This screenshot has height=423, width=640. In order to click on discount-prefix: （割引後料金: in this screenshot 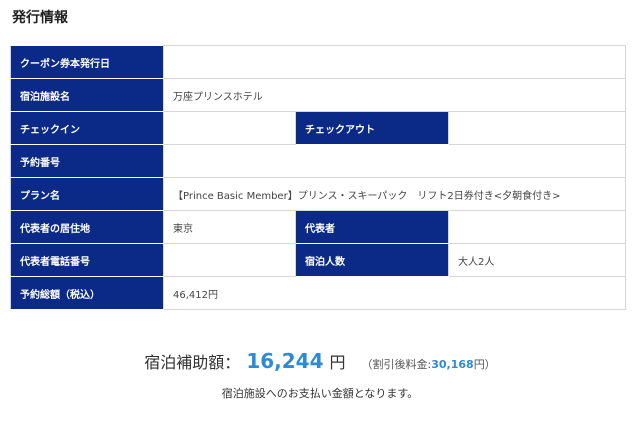, I will do `click(396, 364)`.